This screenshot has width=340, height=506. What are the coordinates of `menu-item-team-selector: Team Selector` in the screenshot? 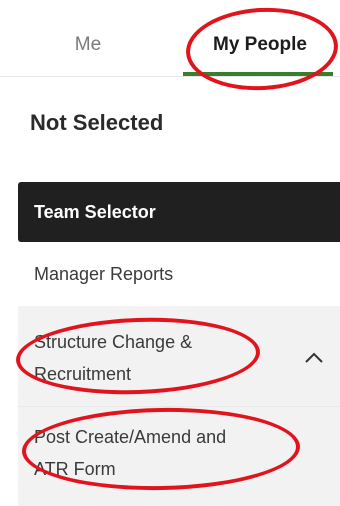 It's located at (179, 212).